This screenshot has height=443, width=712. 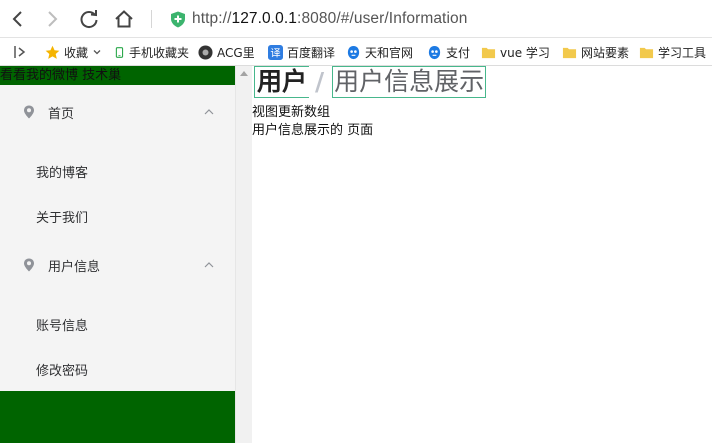 I want to click on url-scheme: http://, so click(x=212, y=18).